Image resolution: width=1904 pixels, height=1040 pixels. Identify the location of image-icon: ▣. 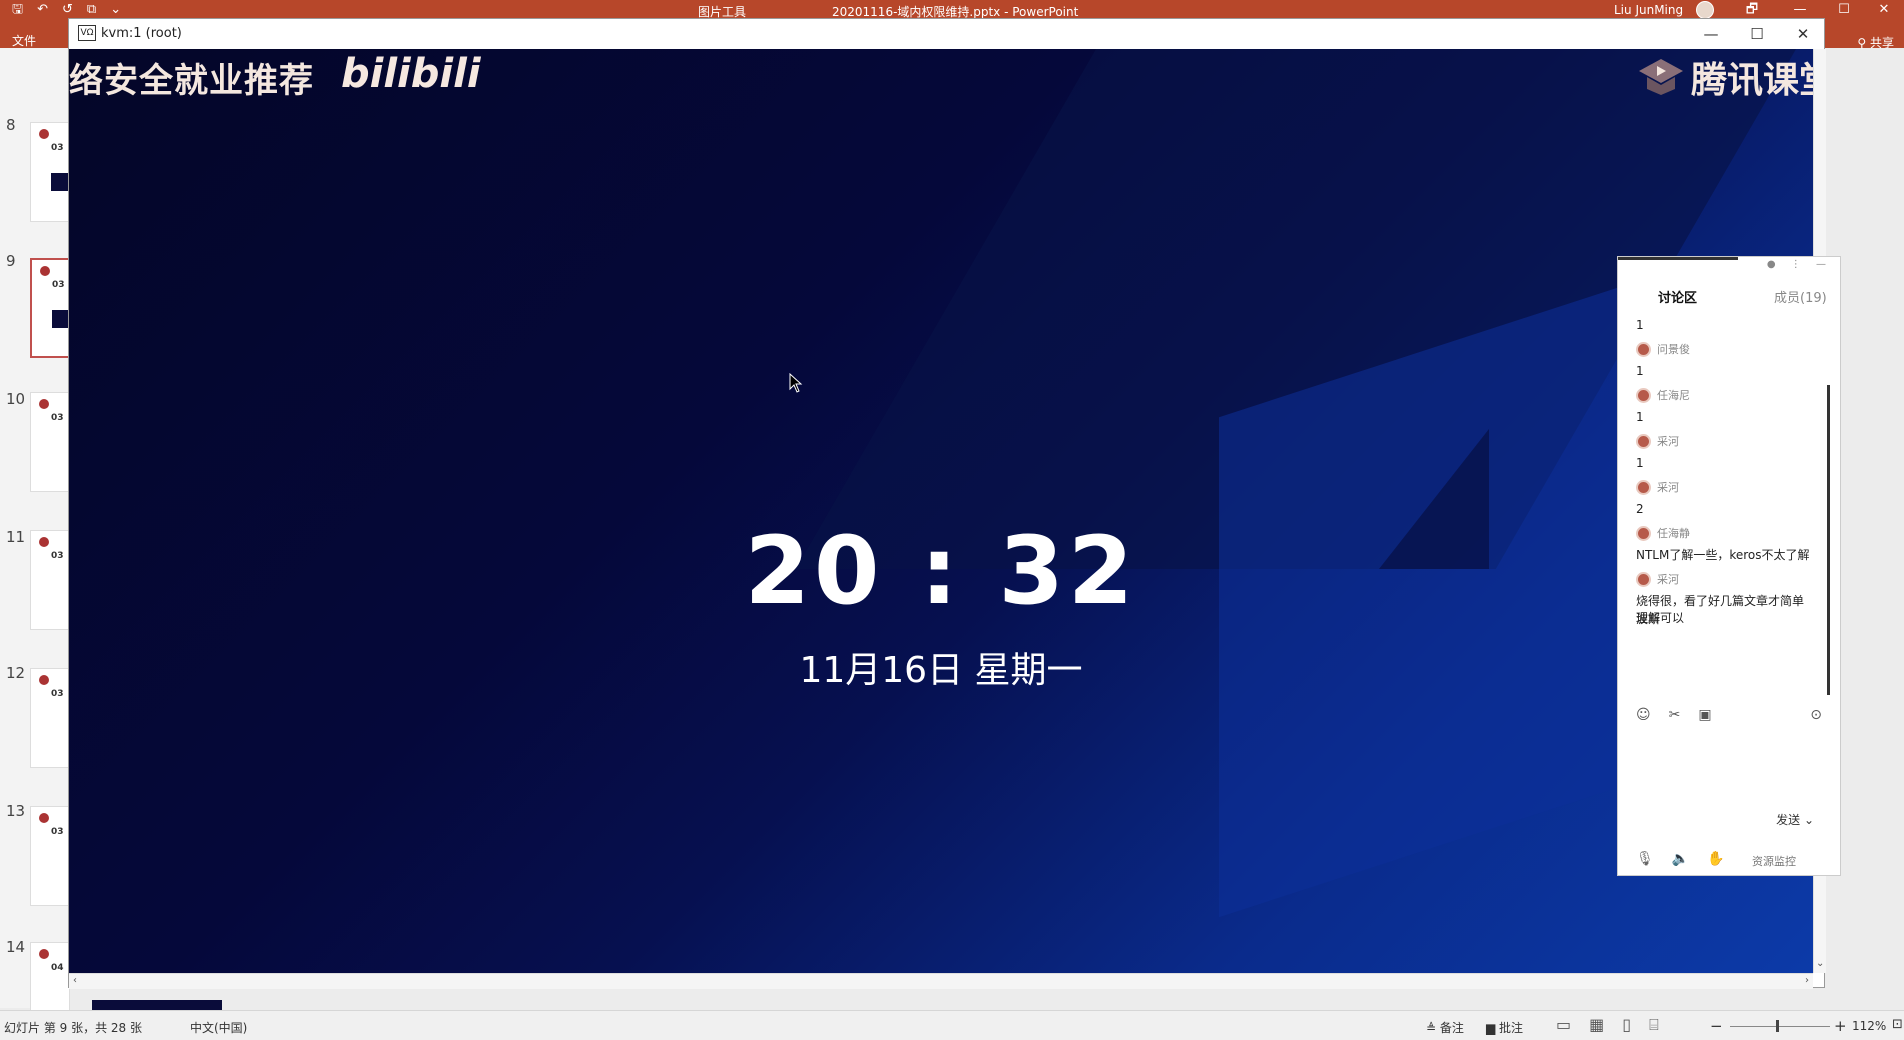
(1704, 715).